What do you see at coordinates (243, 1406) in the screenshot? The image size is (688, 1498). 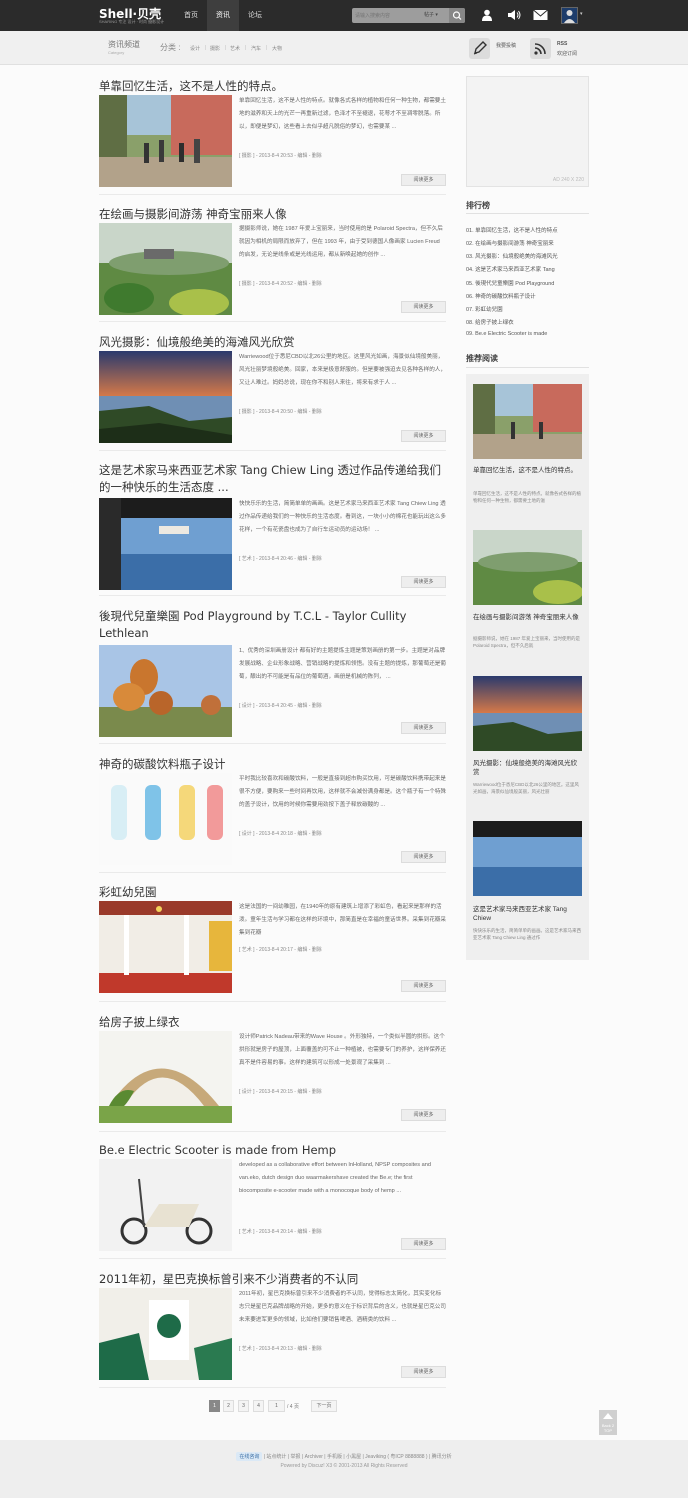 I see `page-button-3: 3` at bounding box center [243, 1406].